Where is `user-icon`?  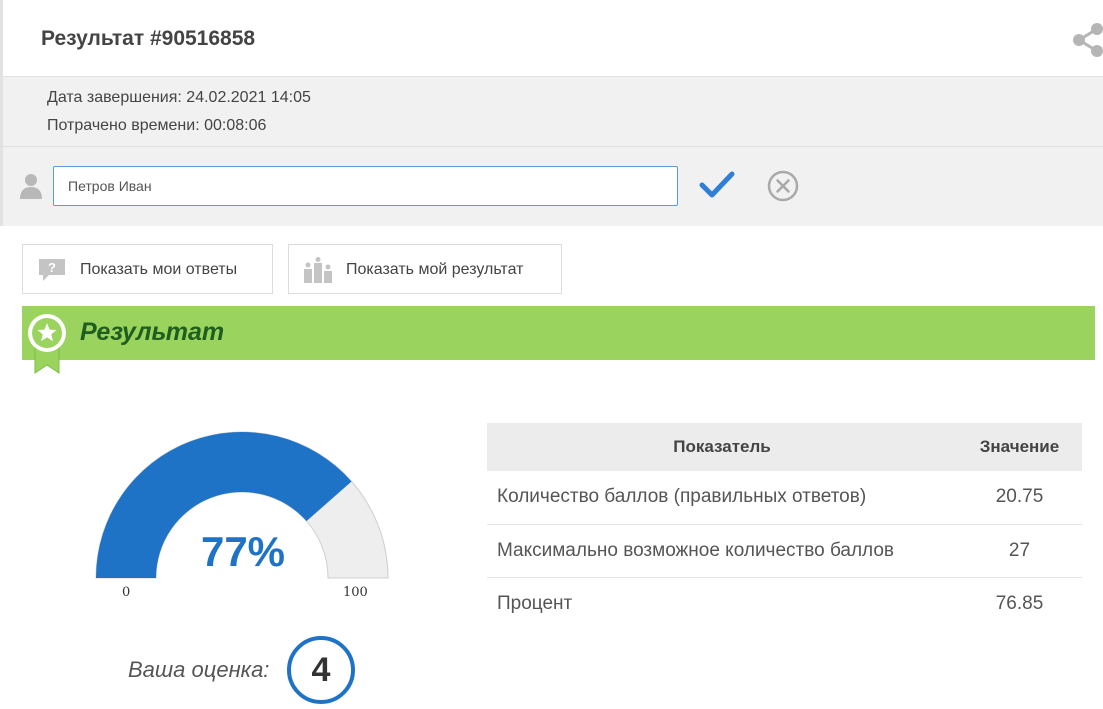
user-icon is located at coordinates (31, 186).